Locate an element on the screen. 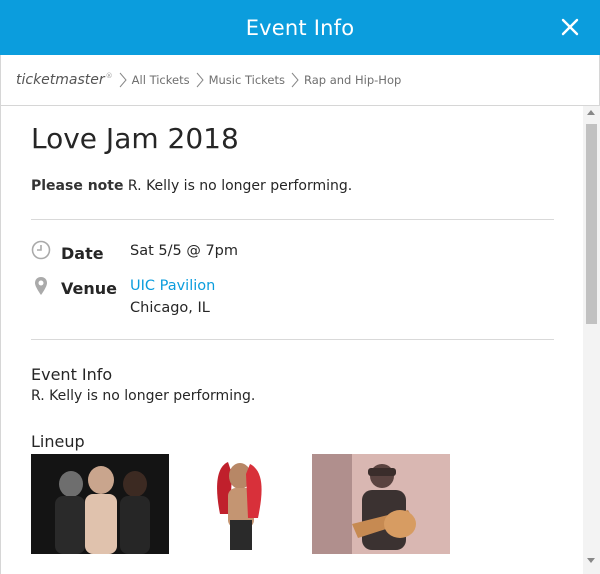 This screenshot has width=600, height=574. scroll-up-icon is located at coordinates (591, 112).